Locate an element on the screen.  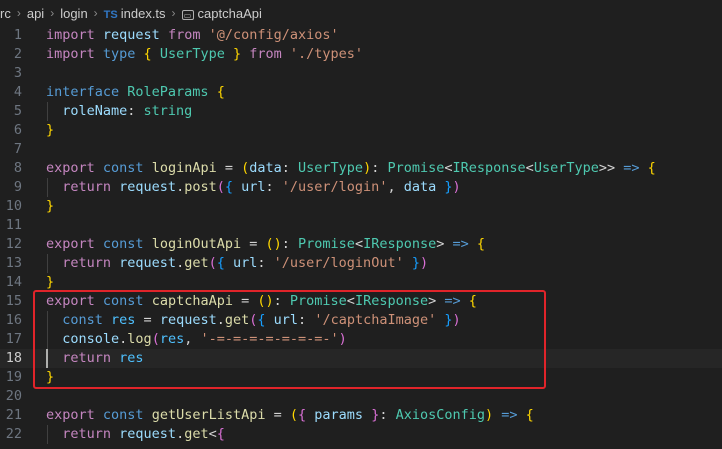
code-line: 1 import request from '@/config/axios' is located at coordinates (361, 35).